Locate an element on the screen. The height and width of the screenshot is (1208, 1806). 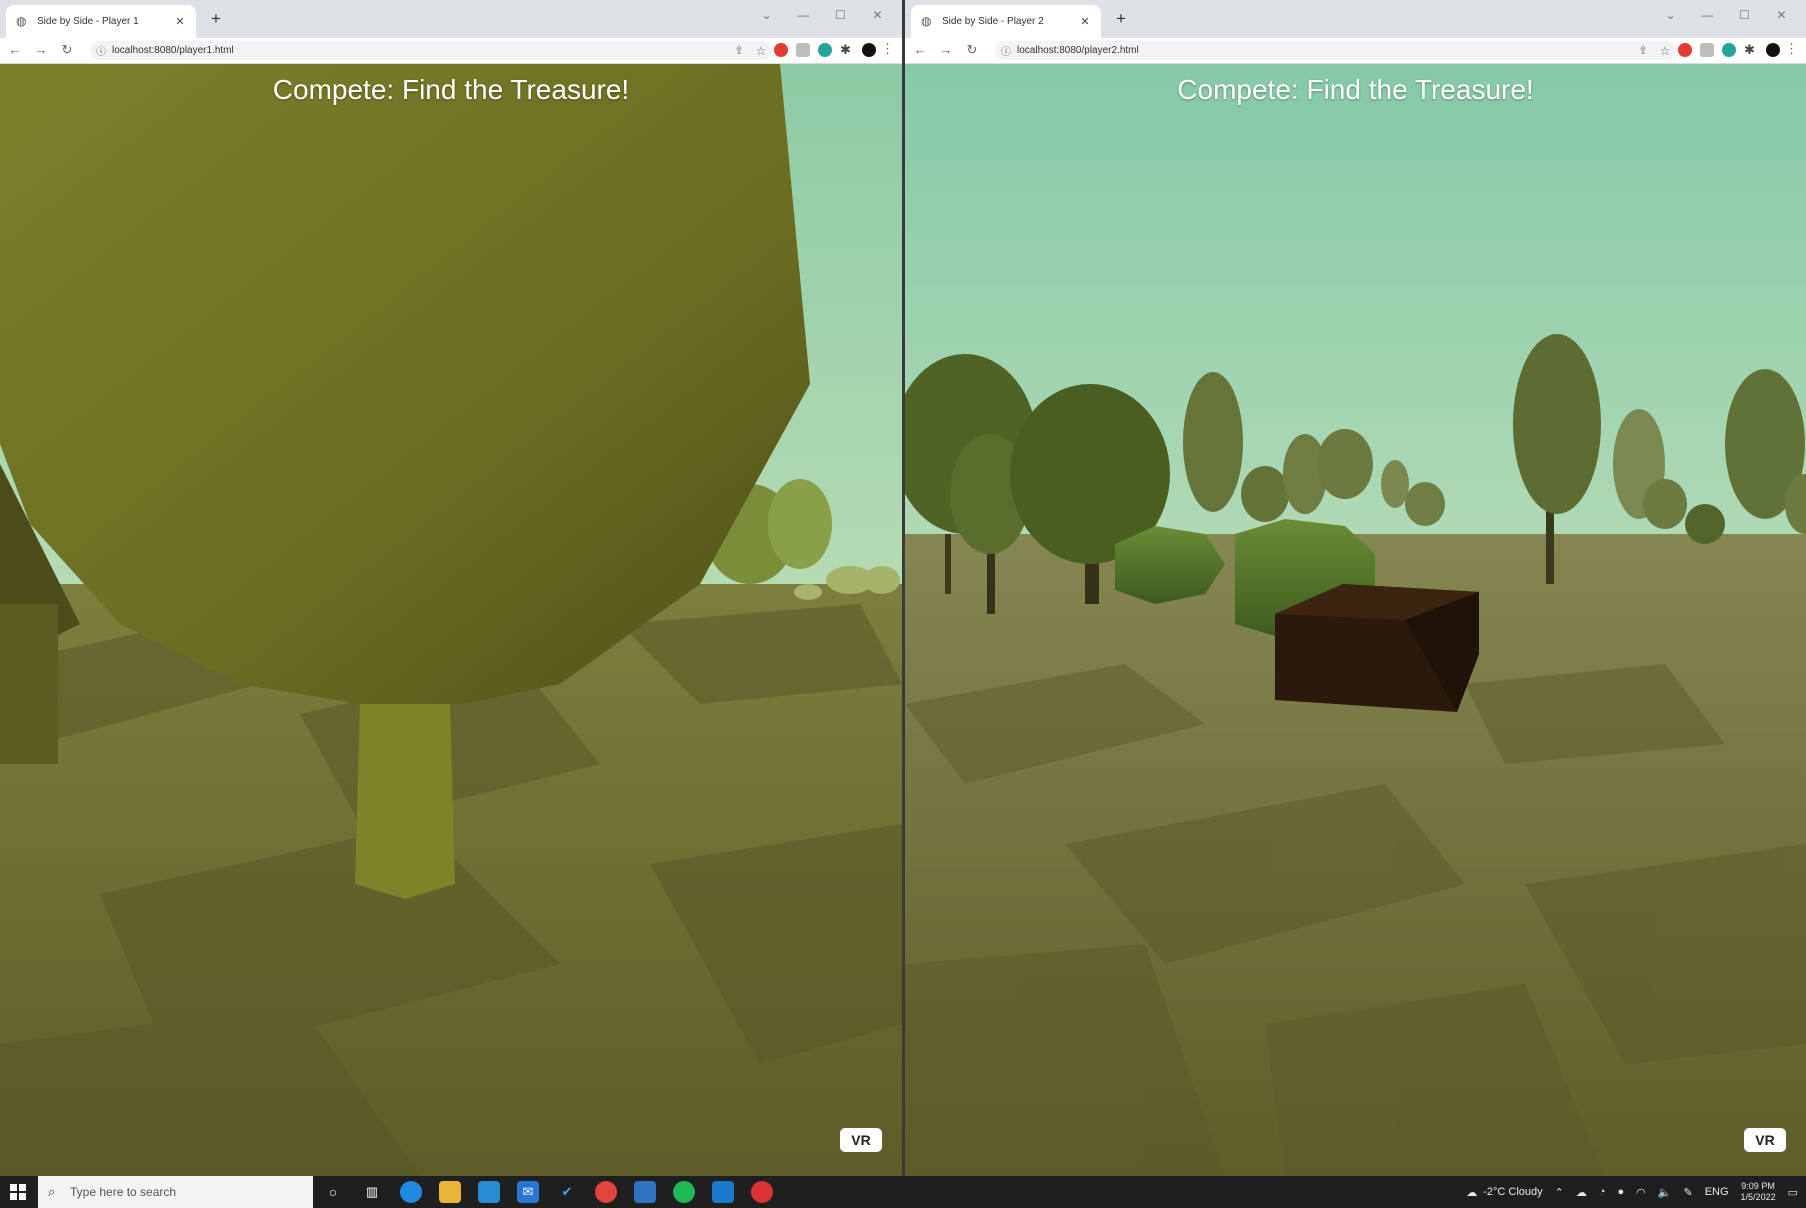
tab-title: Side by Side - Player 1 is located at coordinates (88, 21).